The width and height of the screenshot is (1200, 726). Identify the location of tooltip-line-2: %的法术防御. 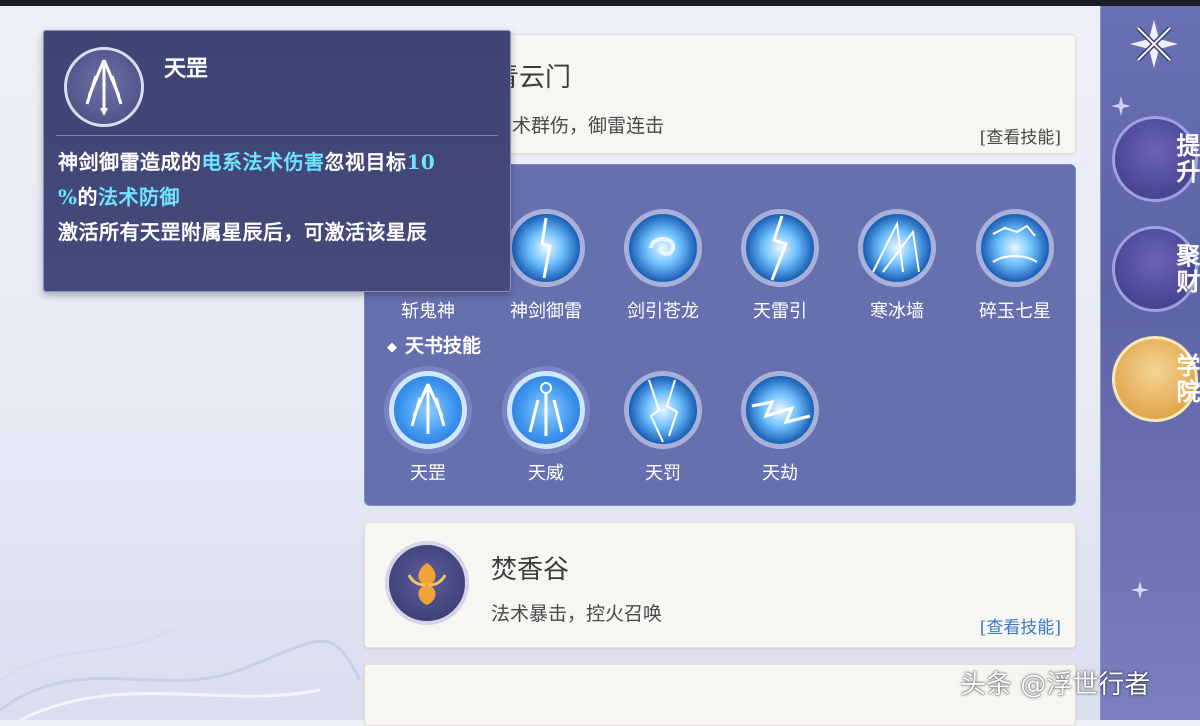
(281, 197).